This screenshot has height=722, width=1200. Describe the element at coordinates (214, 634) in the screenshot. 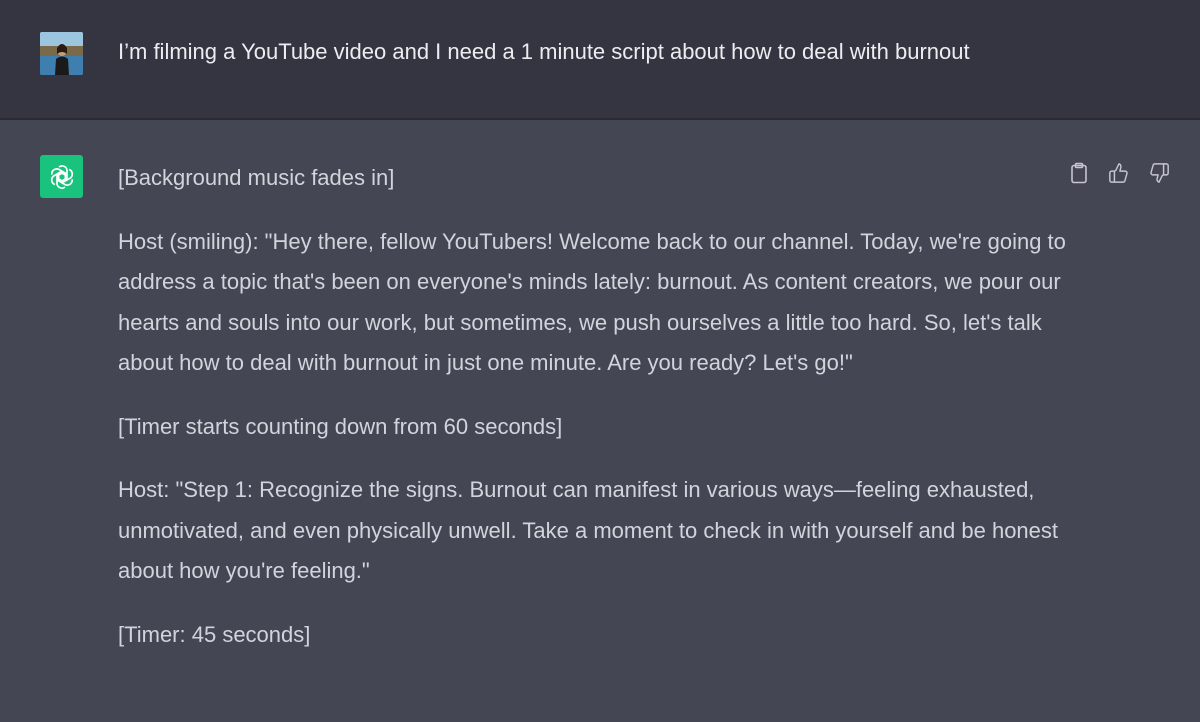

I see `message-paragraph: [Timer: 45 seconds]` at that location.